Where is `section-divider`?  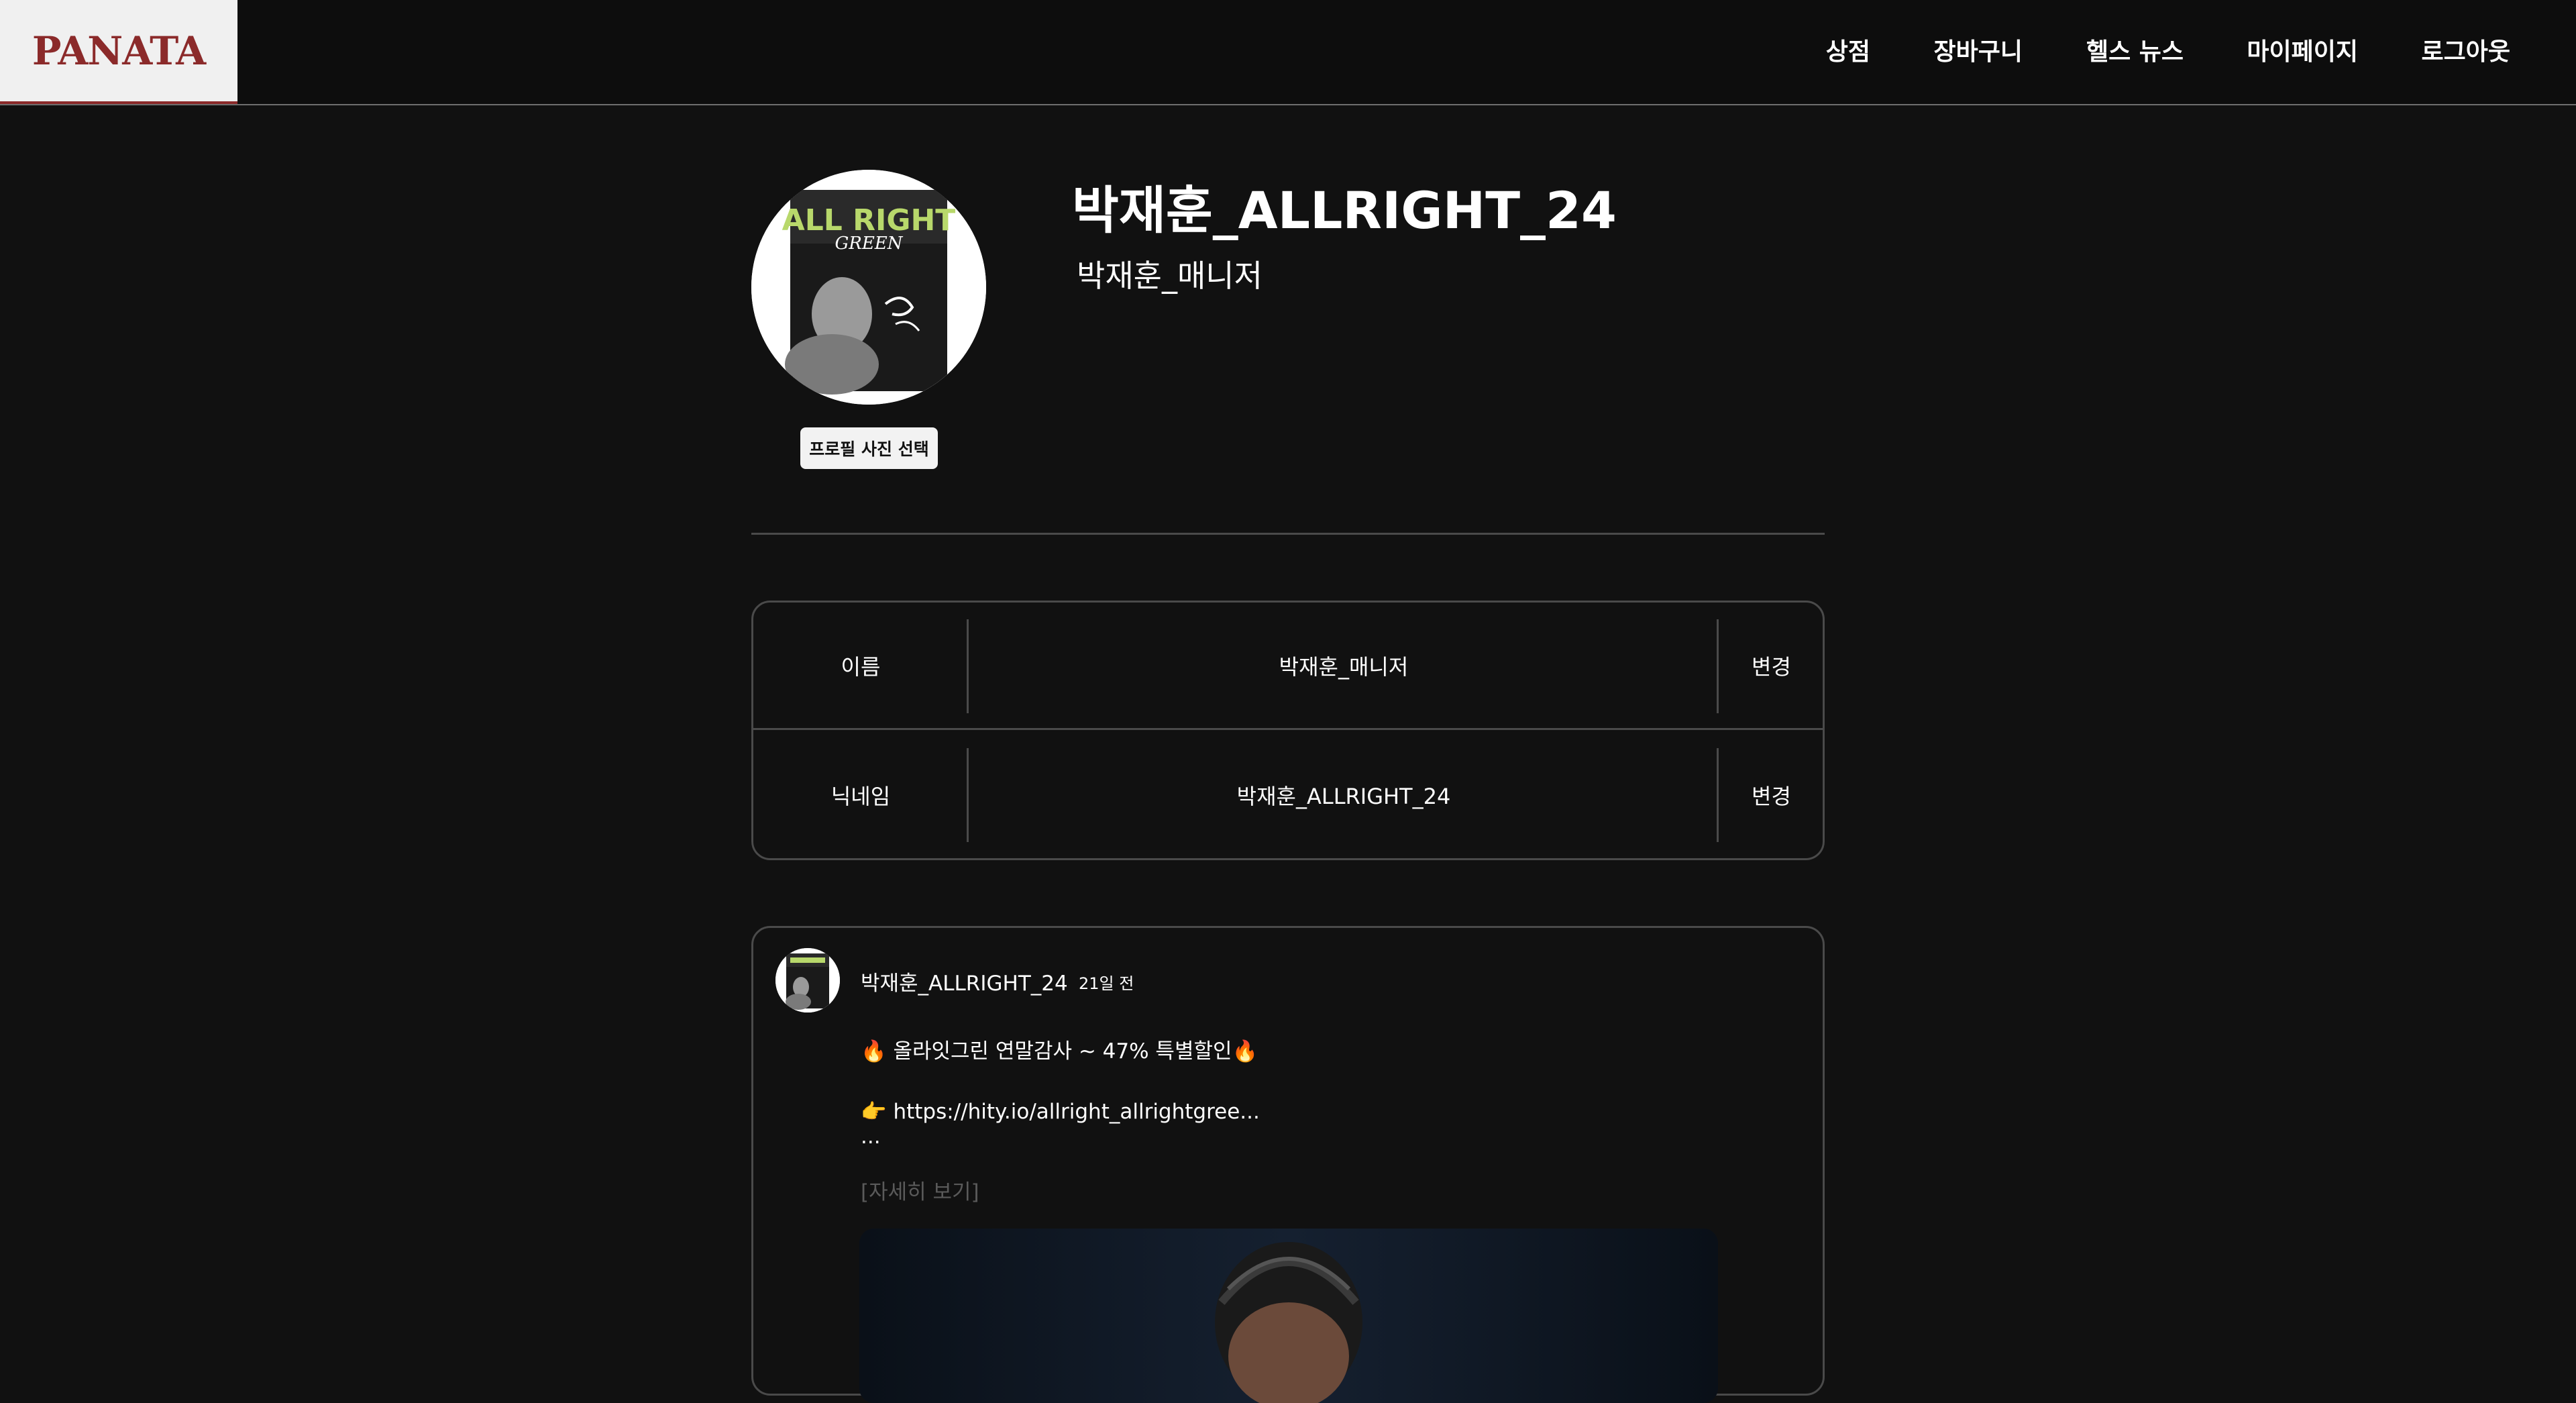
section-divider is located at coordinates (1288, 534).